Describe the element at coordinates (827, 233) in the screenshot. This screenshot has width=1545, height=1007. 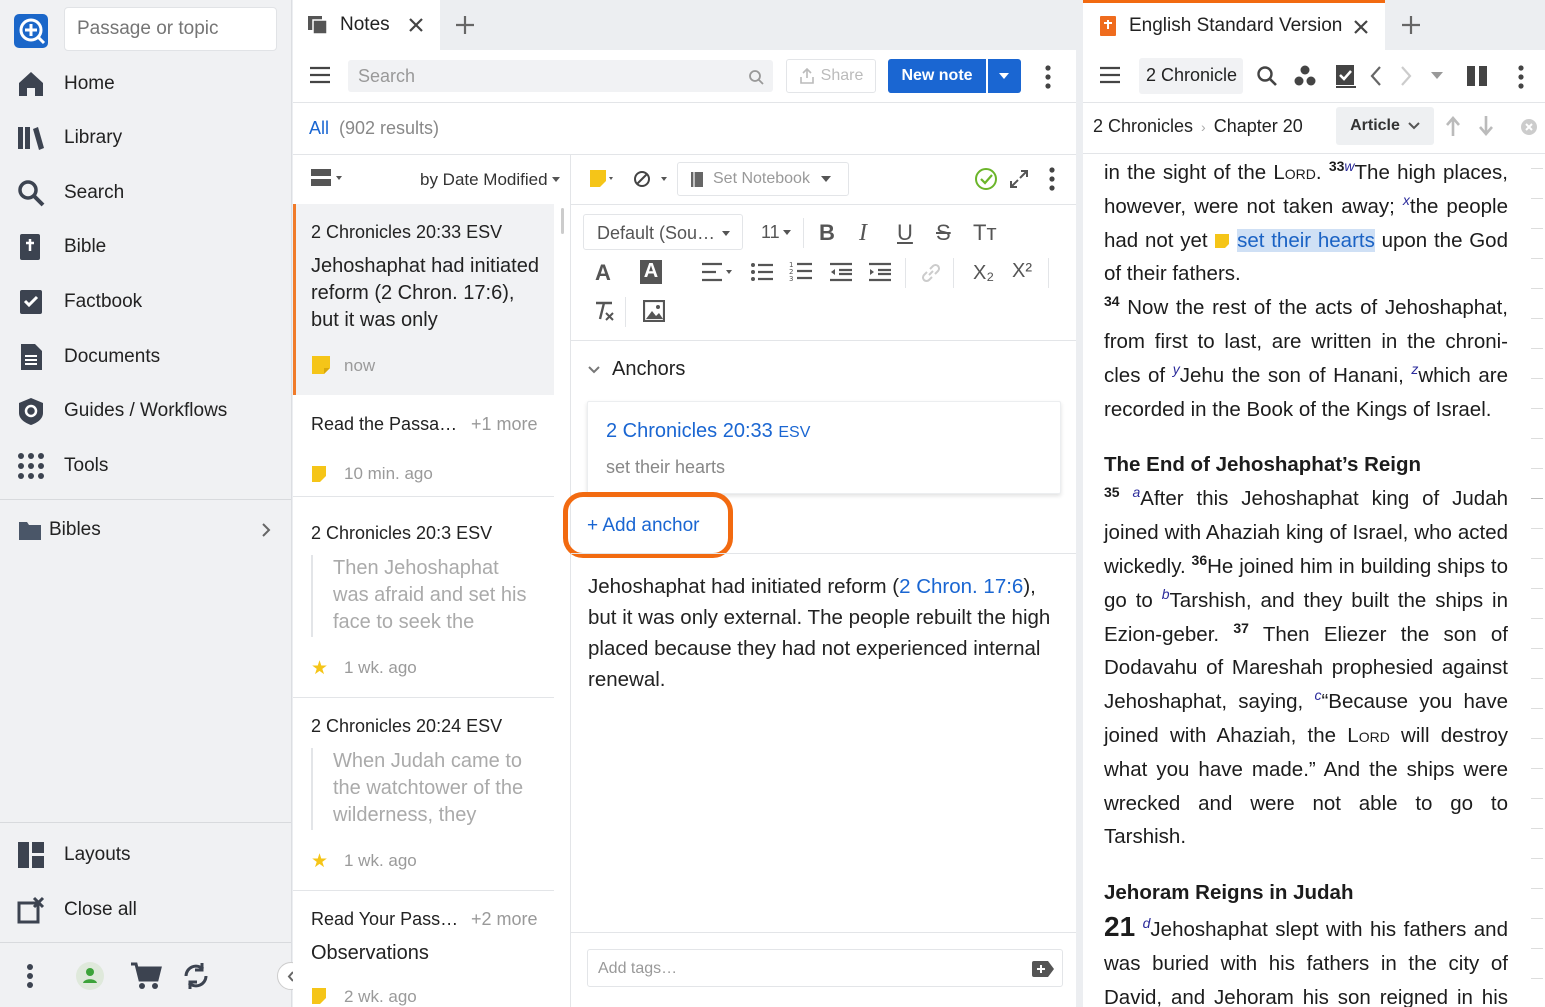
I see `bold-button: B` at that location.